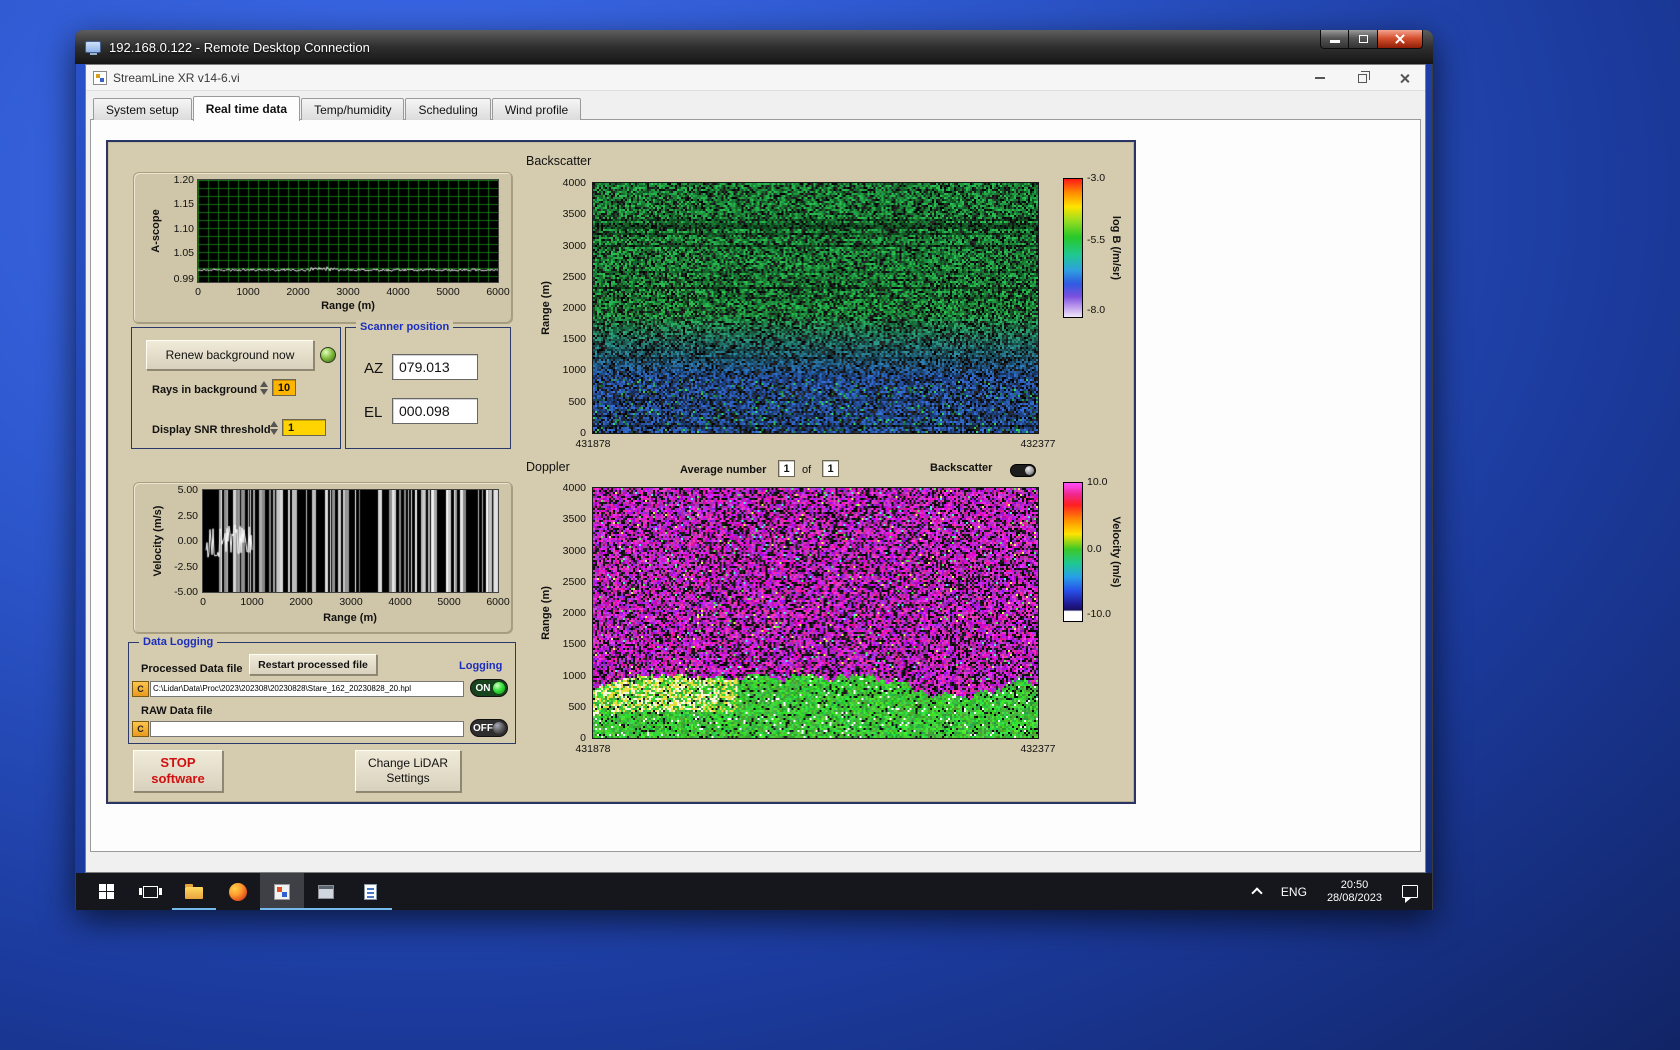 This screenshot has height=1050, width=1680. What do you see at coordinates (178, 771) in the screenshot?
I see `stop-software-button: STOP software` at bounding box center [178, 771].